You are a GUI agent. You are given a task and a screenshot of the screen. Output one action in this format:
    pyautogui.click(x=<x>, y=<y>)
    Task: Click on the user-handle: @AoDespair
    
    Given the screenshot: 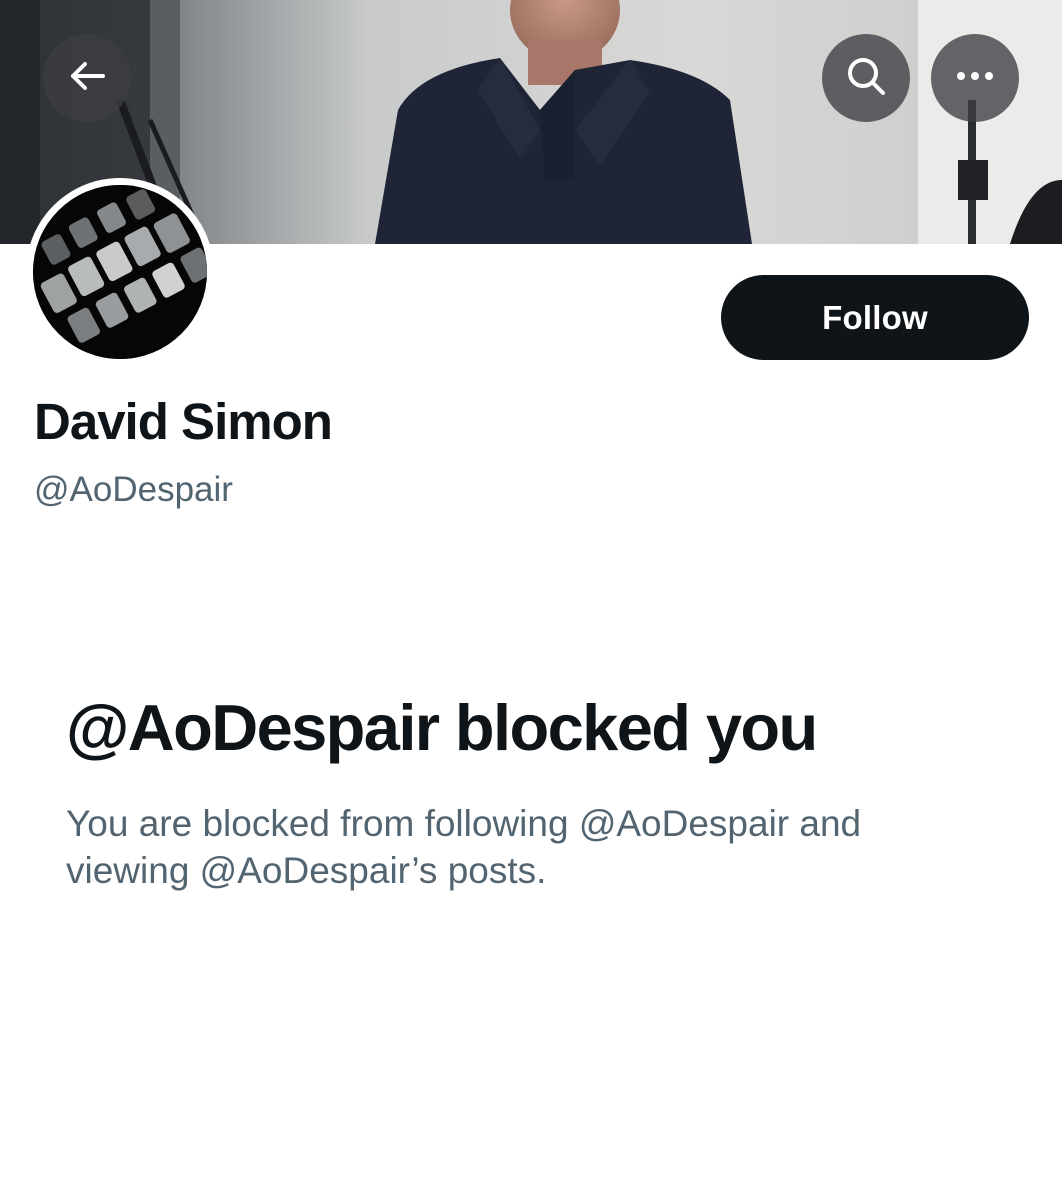 What is the action you would take?
    pyautogui.click(x=133, y=489)
    